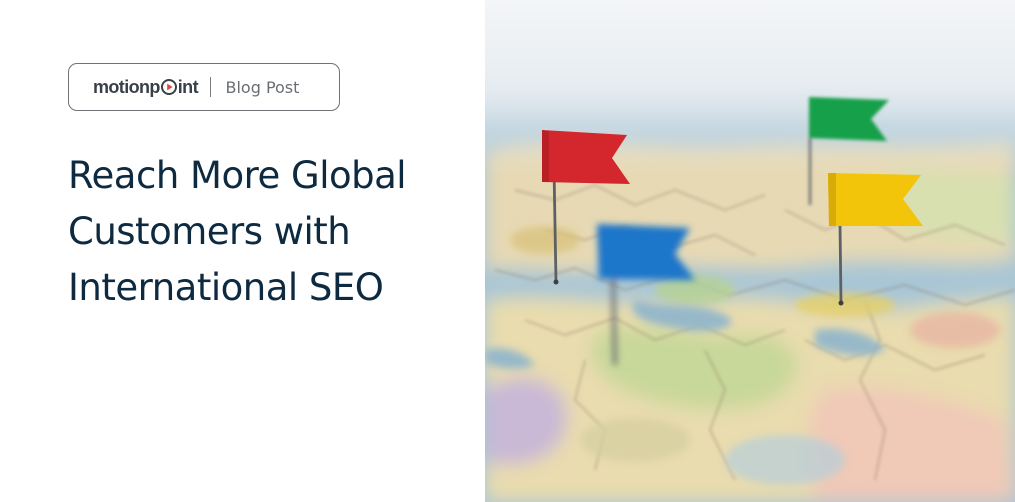 This screenshot has width=1015, height=502. Describe the element at coordinates (168, 87) in the screenshot. I see `play-triangle-icon` at that location.